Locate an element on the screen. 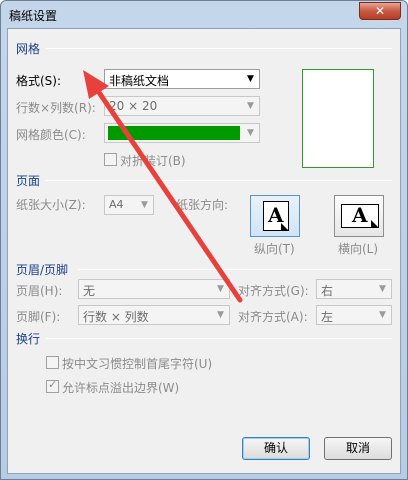  landscape-button: A is located at coordinates (359, 216).